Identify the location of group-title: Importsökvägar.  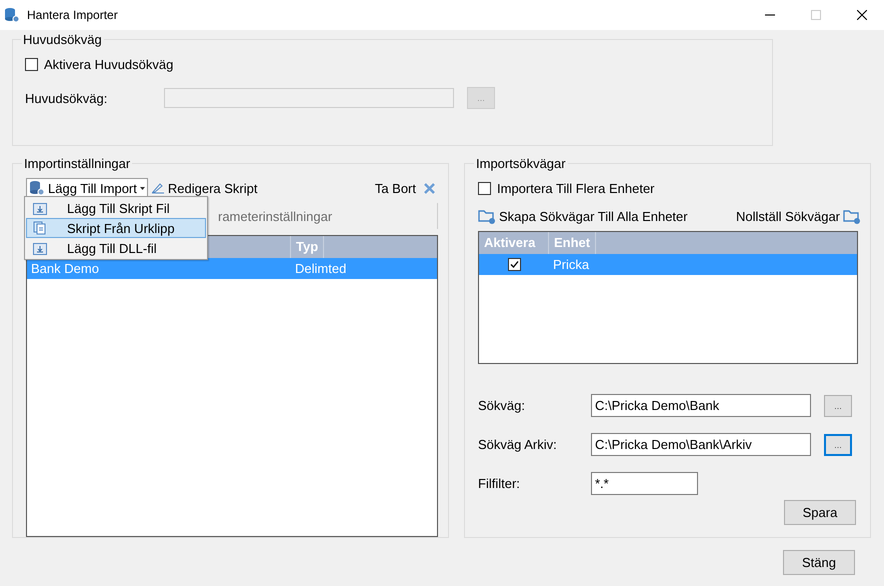
(521, 163).